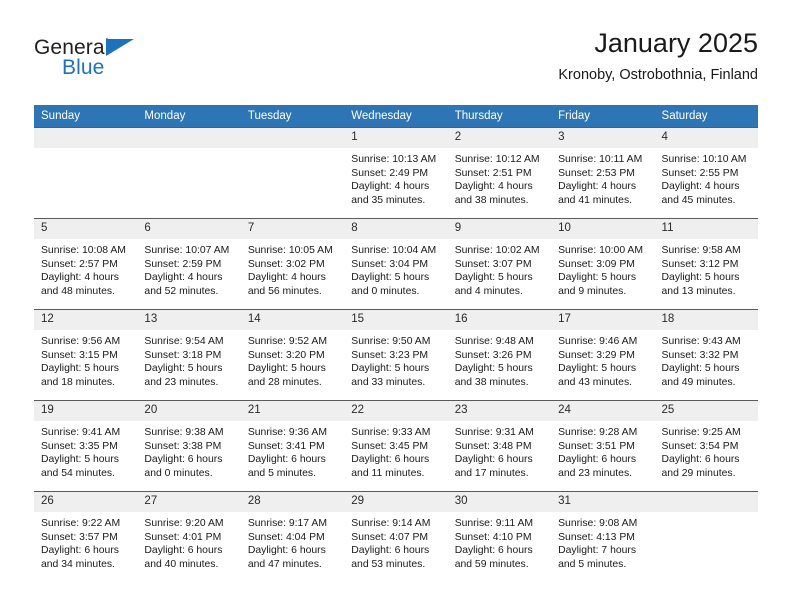  What do you see at coordinates (390, 355) in the screenshot?
I see `sunset-text: Sunset: 3:23 PM` at bounding box center [390, 355].